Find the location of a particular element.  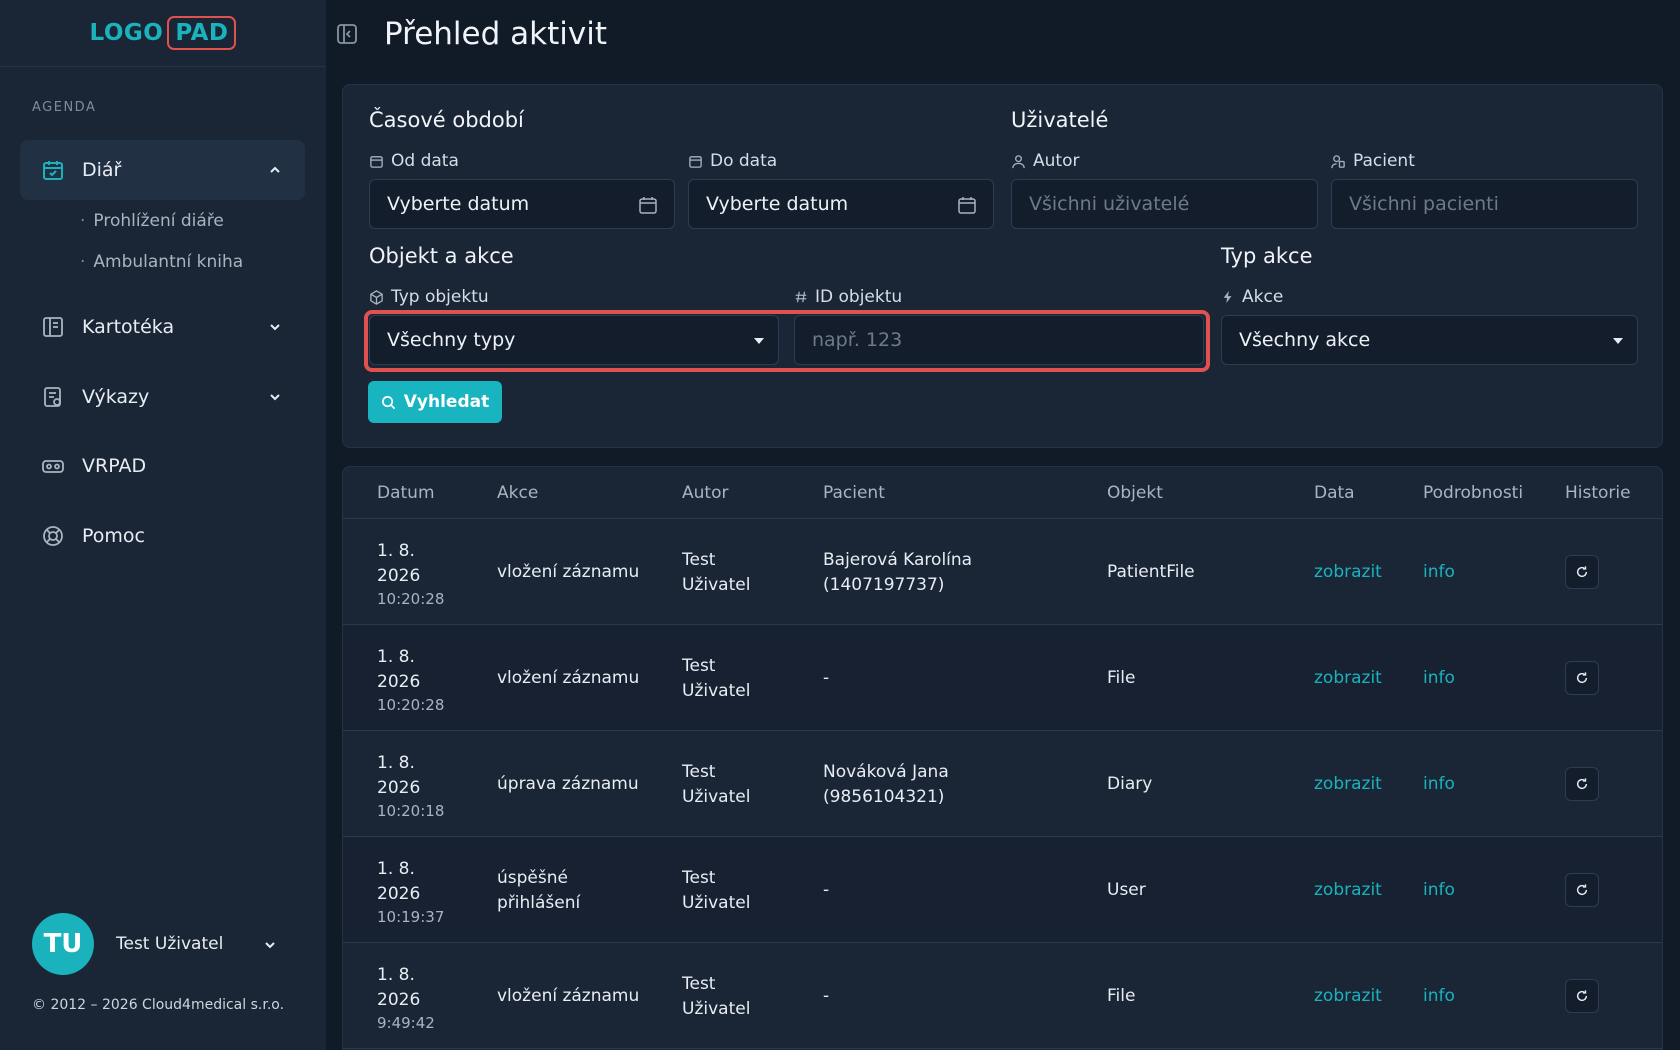

action-type-title: Typ akce is located at coordinates (1267, 256).